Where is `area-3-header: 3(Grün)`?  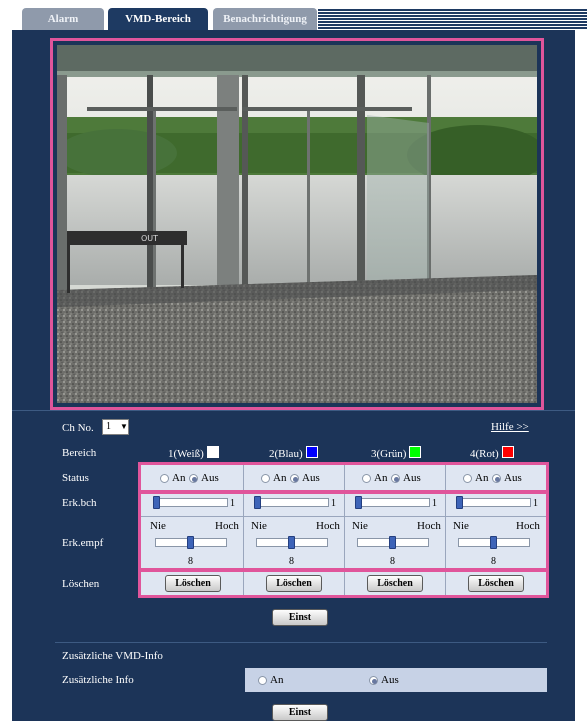
area-3-header: 3(Grün) is located at coordinates (396, 453).